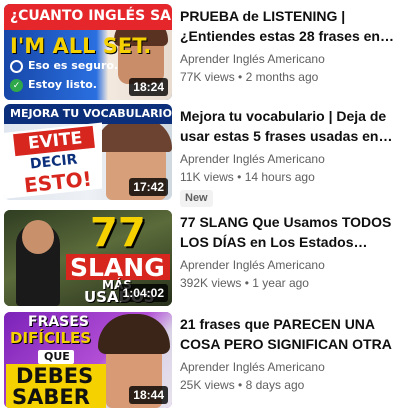 This screenshot has width=412, height=410. I want to click on upload-age: 14 hours ago, so click(279, 177).